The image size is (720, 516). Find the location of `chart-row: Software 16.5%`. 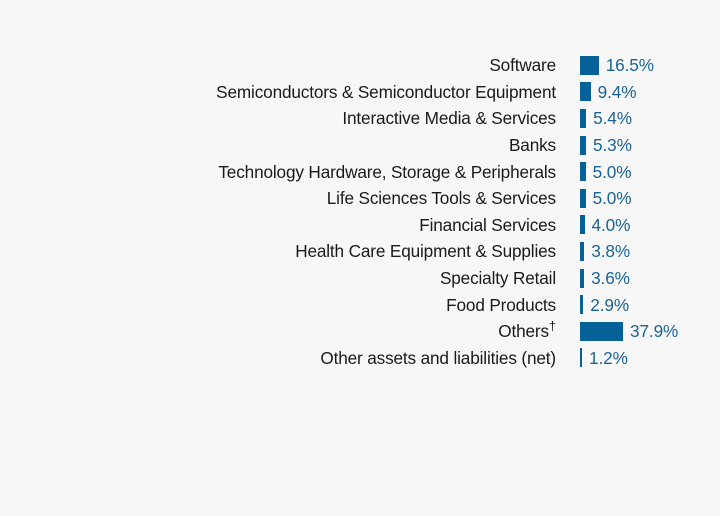

chart-row: Software 16.5% is located at coordinates (360, 65).